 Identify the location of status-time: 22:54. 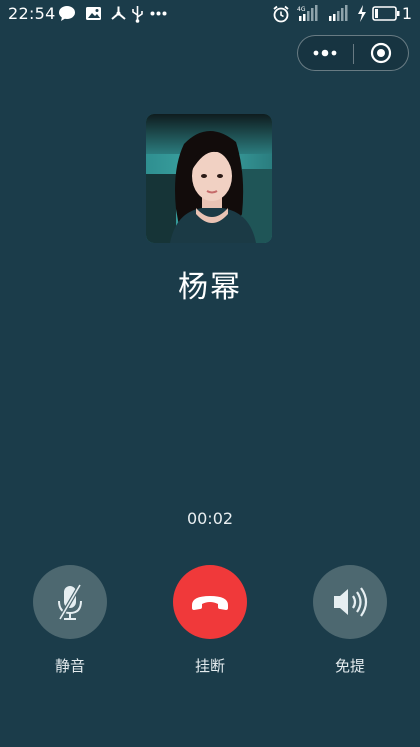
(32, 13).